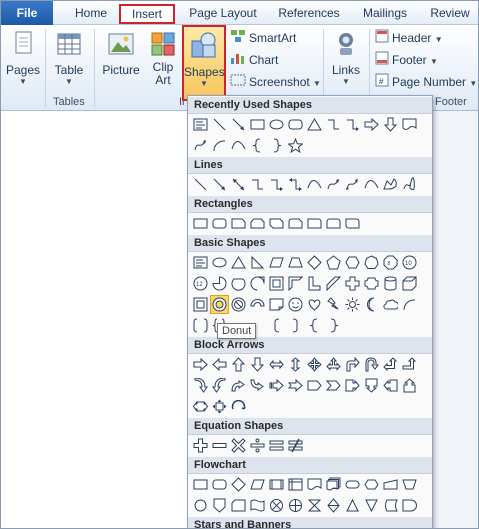 This screenshot has width=479, height=529. I want to click on left-right-arrow-shape-icon, so click(276, 364).